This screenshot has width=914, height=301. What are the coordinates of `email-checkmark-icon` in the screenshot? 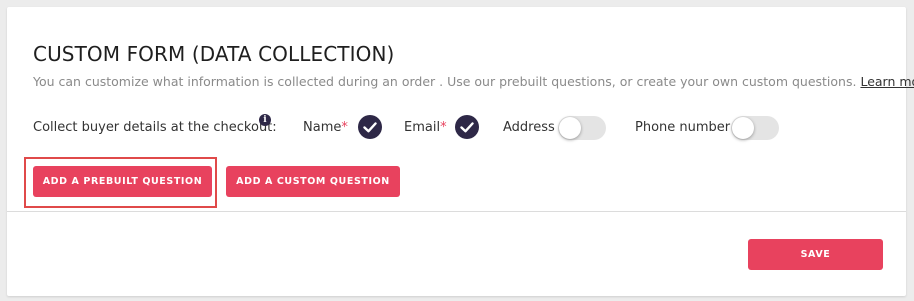 It's located at (467, 127).